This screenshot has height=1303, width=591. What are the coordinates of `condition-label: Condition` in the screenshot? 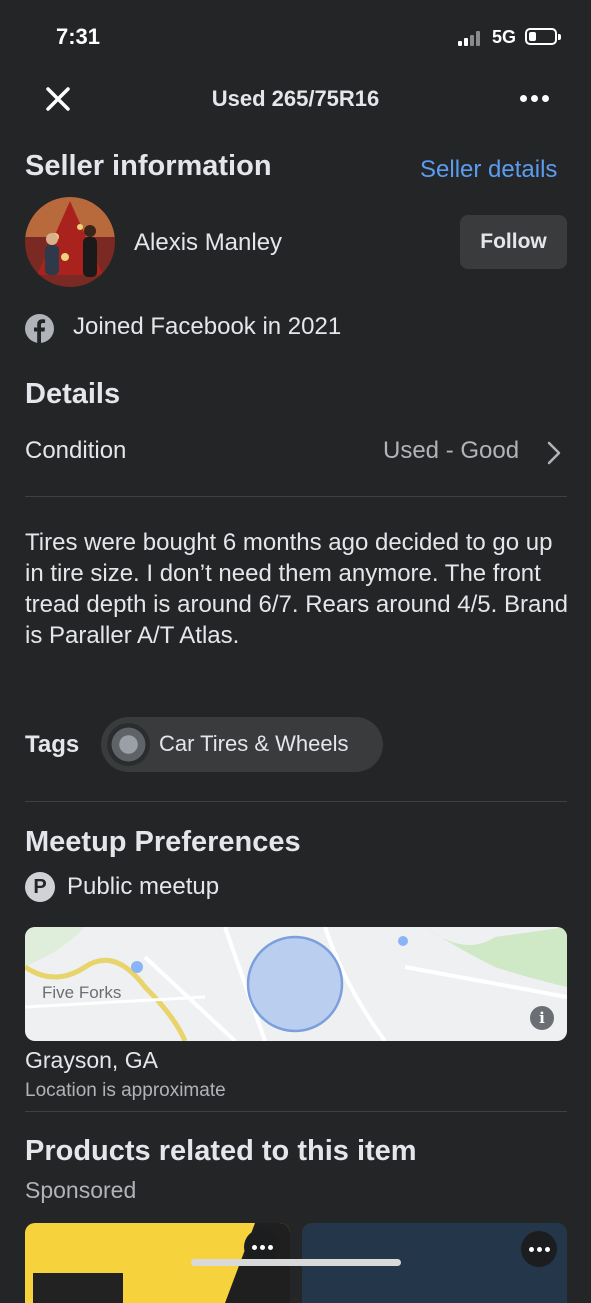 It's located at (76, 450).